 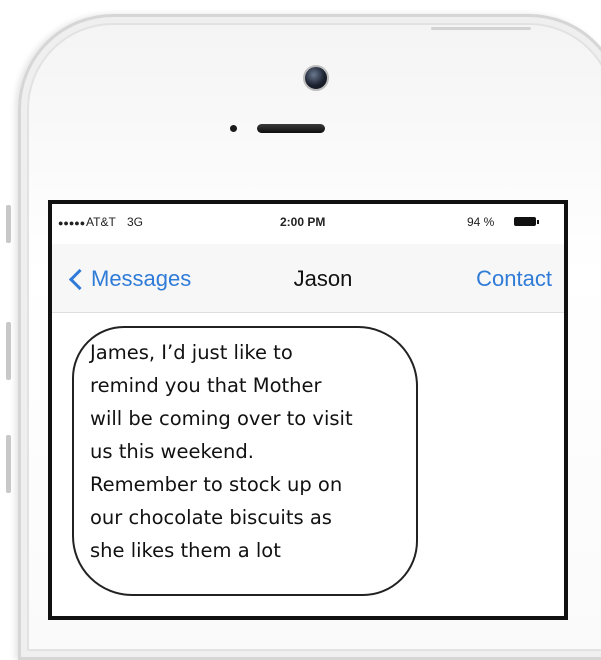 I want to click on volume-down-button, so click(x=8, y=464).